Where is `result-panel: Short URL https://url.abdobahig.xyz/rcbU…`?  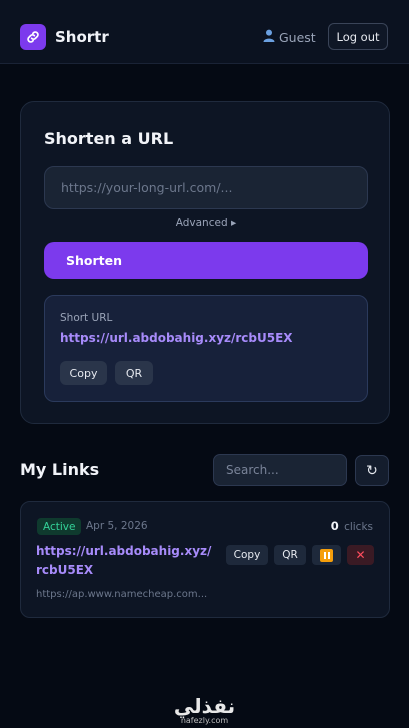 result-panel: Short URL https://url.abdobahig.xyz/rcbU… is located at coordinates (206, 348).